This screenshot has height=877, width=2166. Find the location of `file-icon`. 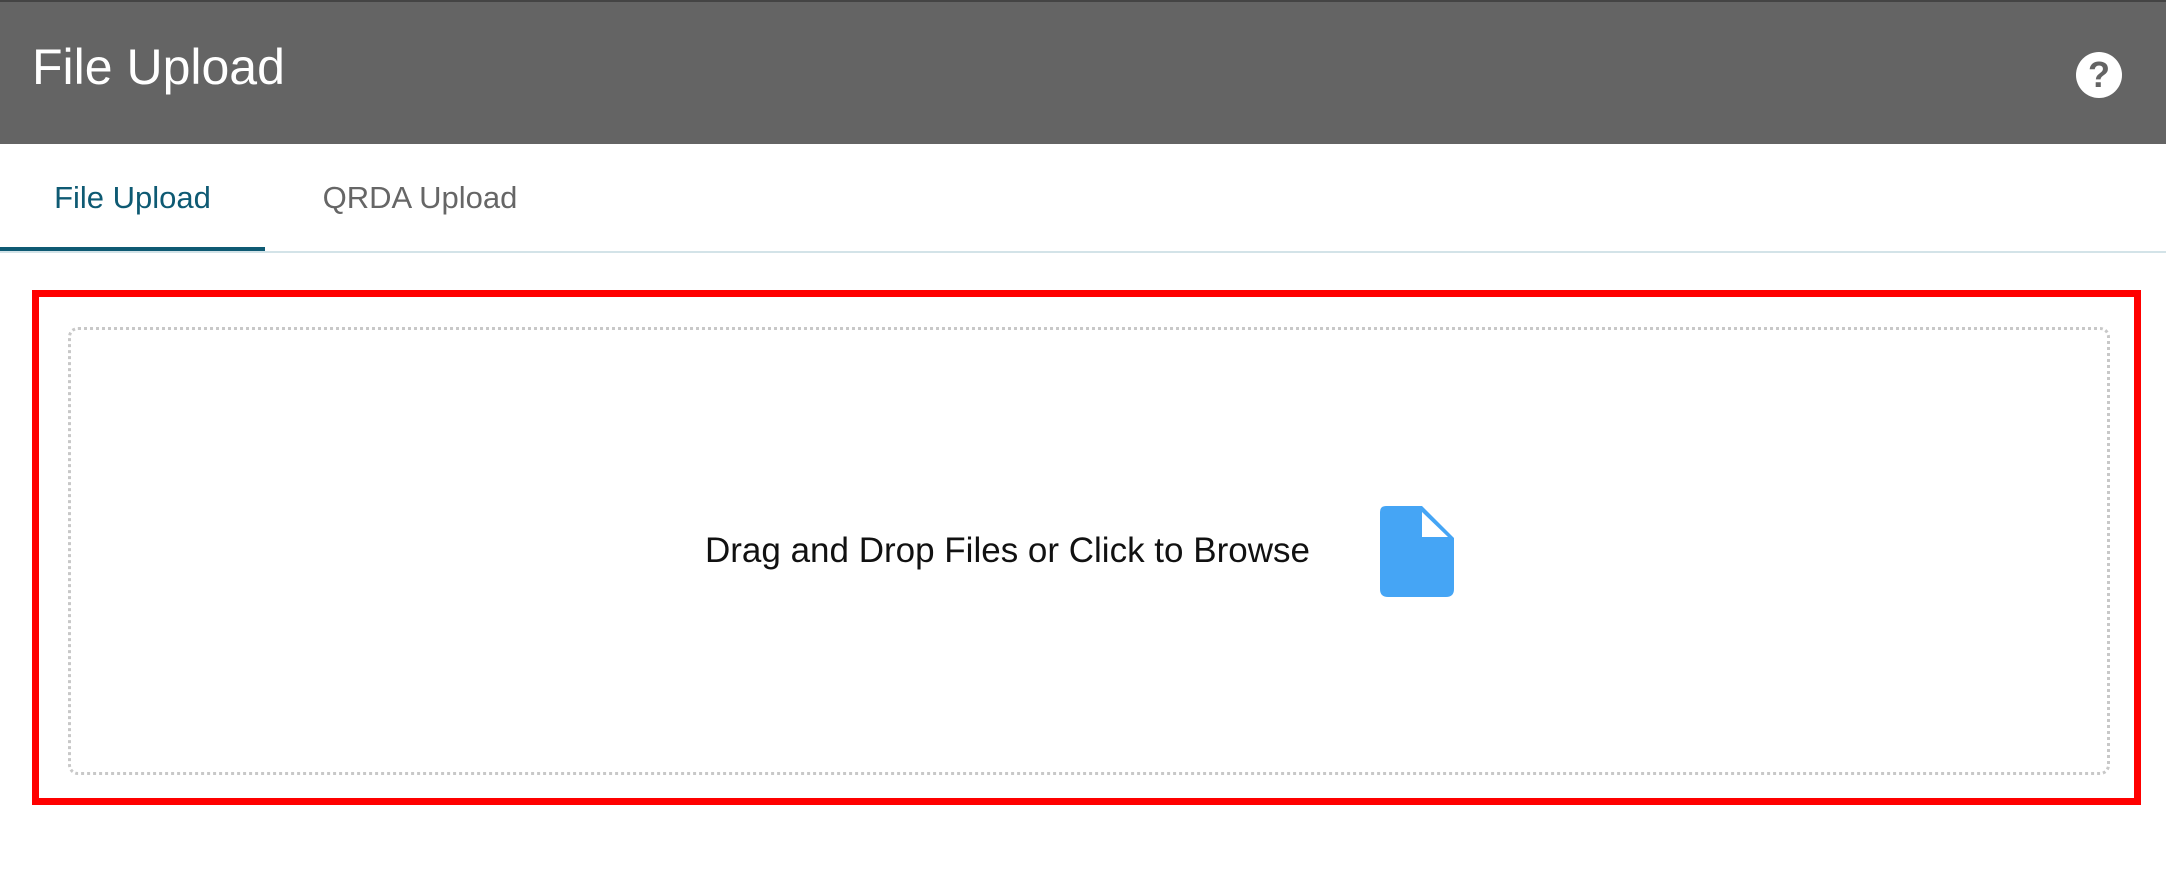

file-icon is located at coordinates (1417, 551).